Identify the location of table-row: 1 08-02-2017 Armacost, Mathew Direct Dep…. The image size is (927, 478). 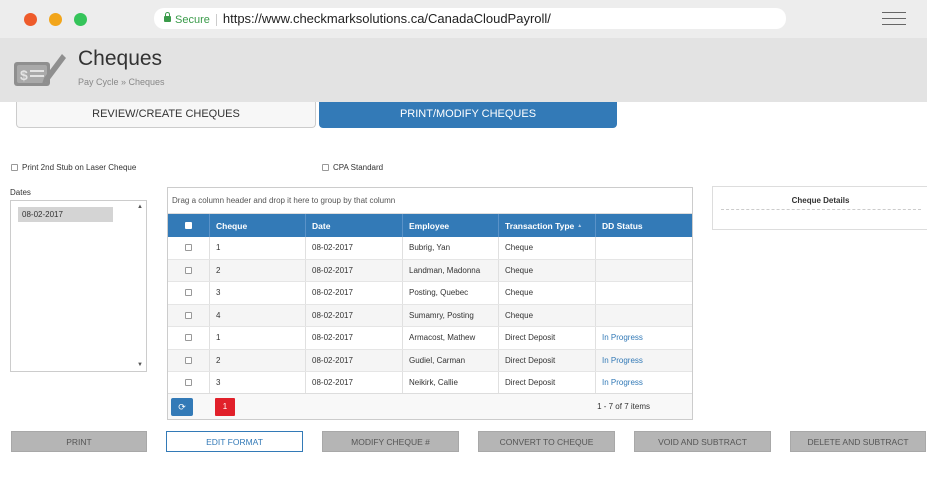
(430, 338).